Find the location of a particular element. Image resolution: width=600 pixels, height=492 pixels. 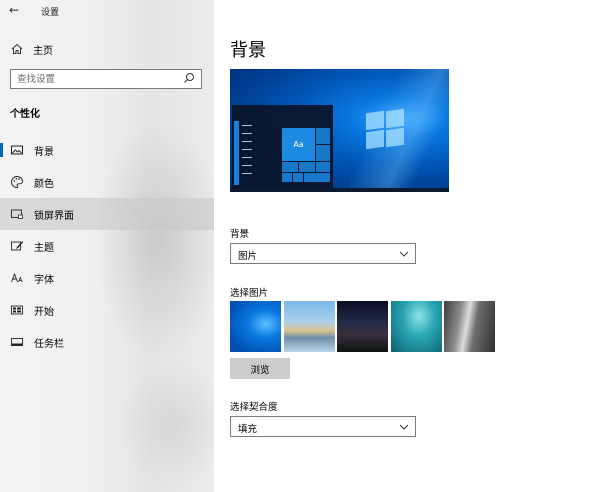

browse-button: 浏览 is located at coordinates (260, 368).